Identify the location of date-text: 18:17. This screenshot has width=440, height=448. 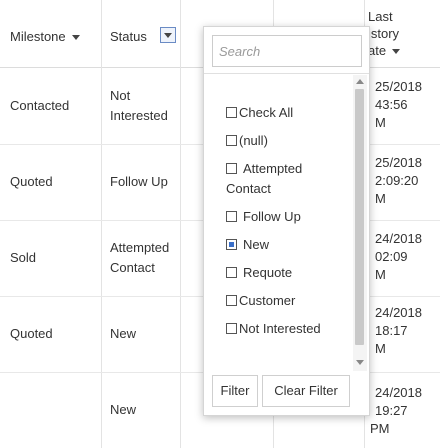
(391, 330).